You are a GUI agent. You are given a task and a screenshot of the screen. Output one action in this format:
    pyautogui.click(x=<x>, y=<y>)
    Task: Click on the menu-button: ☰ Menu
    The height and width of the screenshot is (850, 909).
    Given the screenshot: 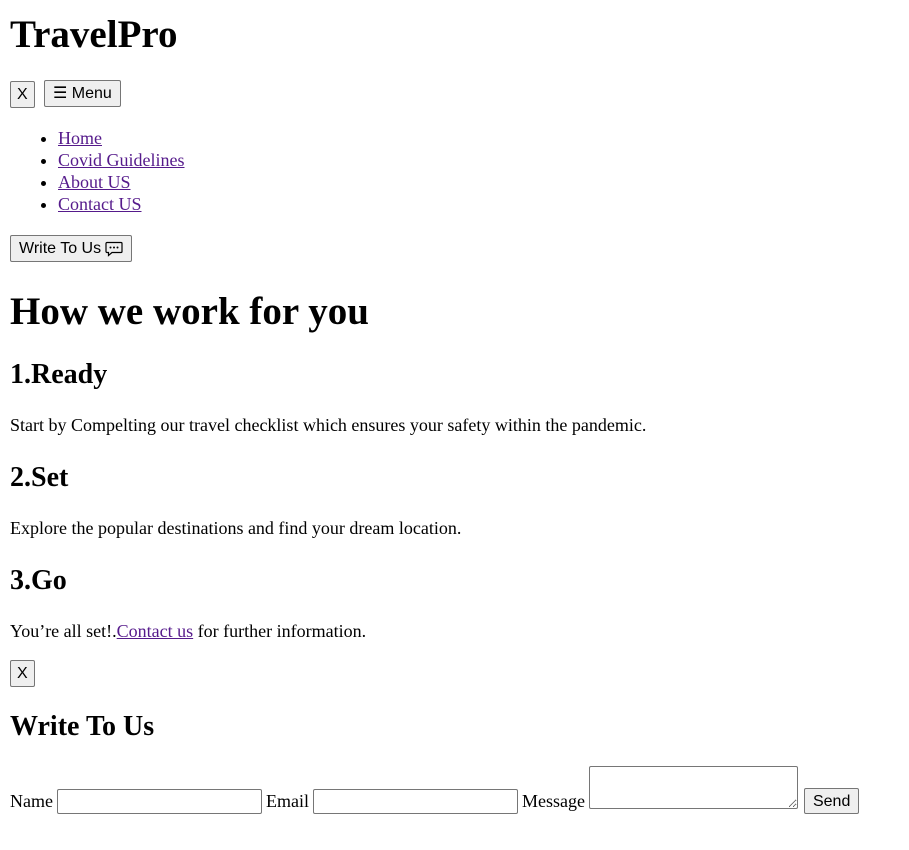 What is the action you would take?
    pyautogui.click(x=82, y=93)
    